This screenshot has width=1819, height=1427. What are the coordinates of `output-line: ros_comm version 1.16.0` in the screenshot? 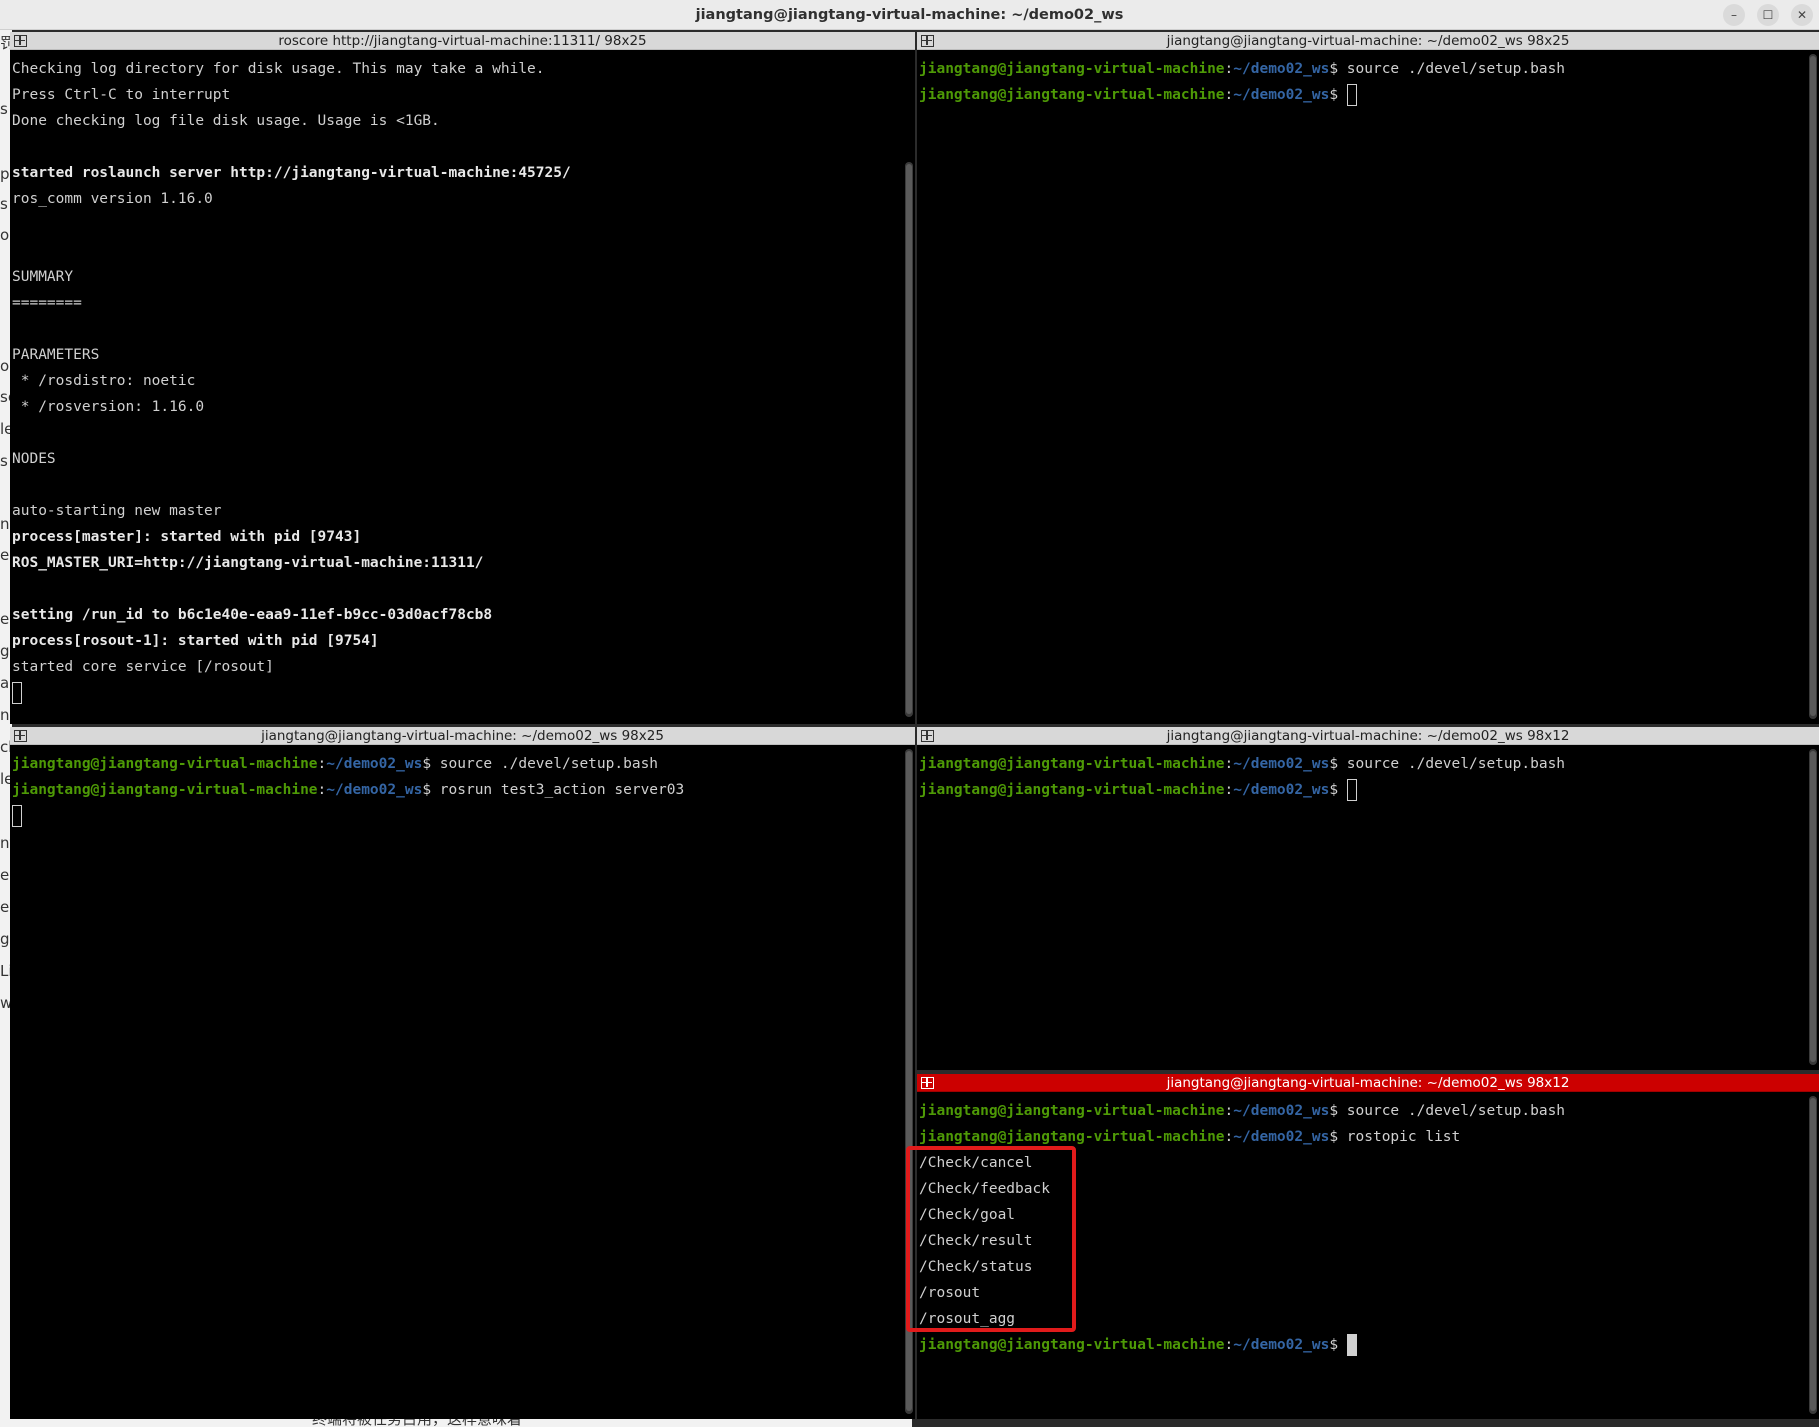 It's located at (112, 199).